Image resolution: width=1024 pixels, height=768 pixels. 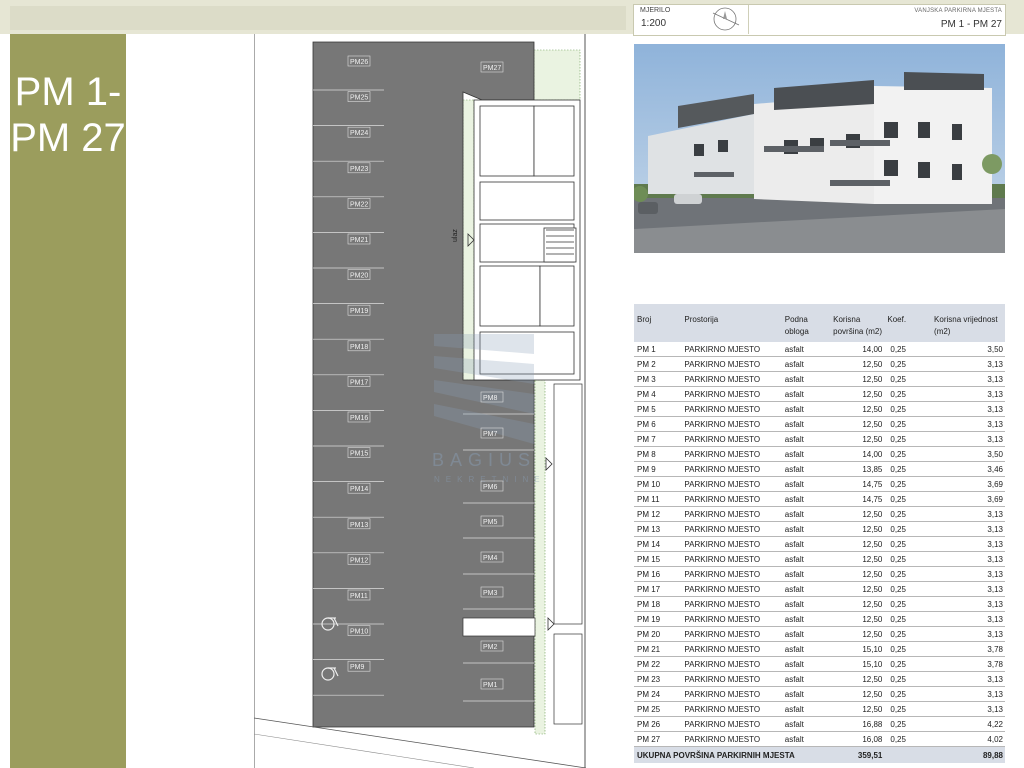 I want to click on table-row: PM 14 PARKIRNO MJESTO asfalt 12,50 0,25 3,13, so click(x=819, y=544).